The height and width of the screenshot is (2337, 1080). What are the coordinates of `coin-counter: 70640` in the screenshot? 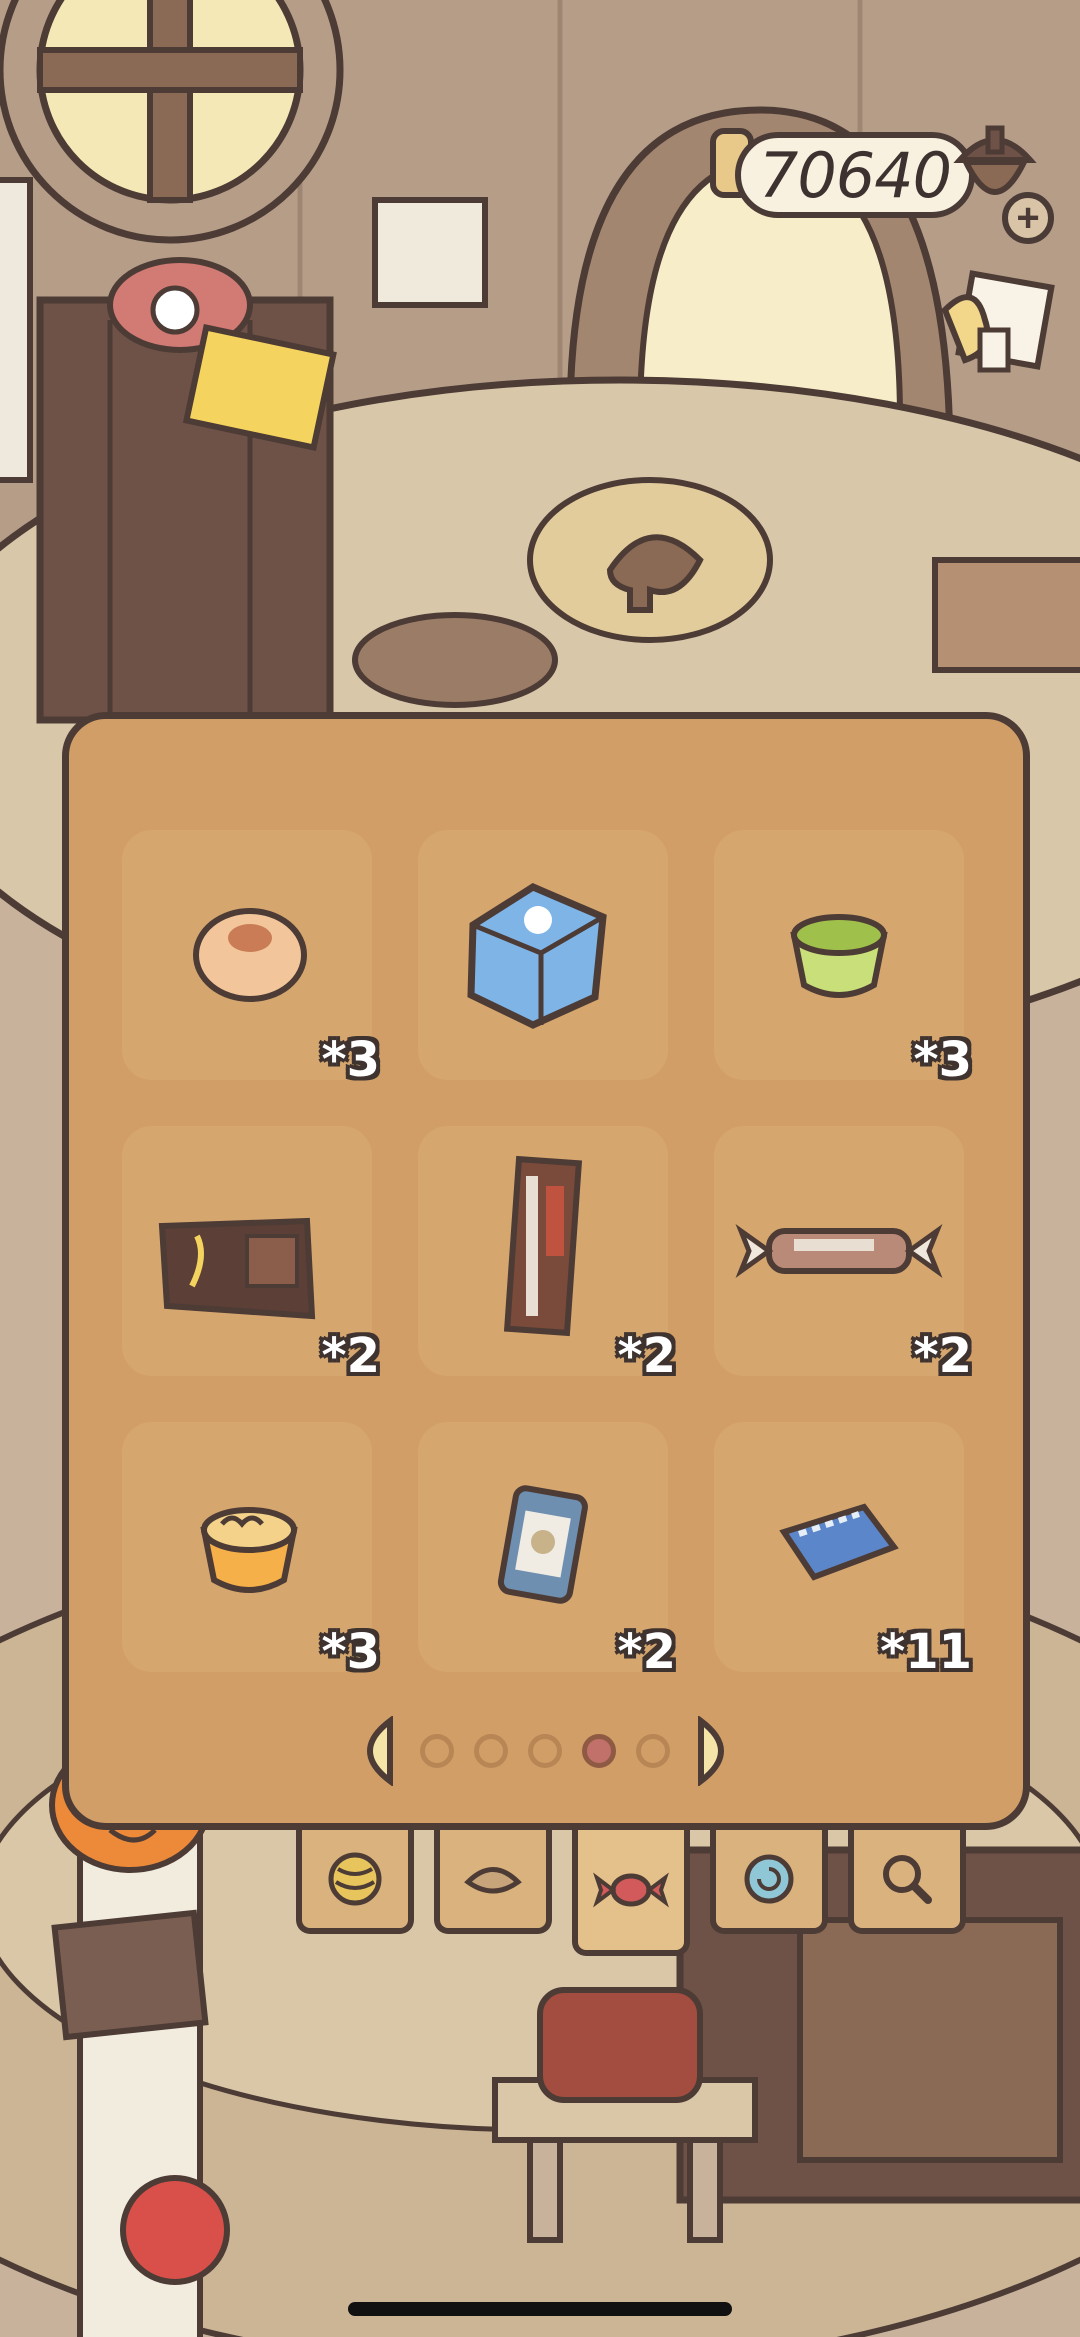 It's located at (855, 175).